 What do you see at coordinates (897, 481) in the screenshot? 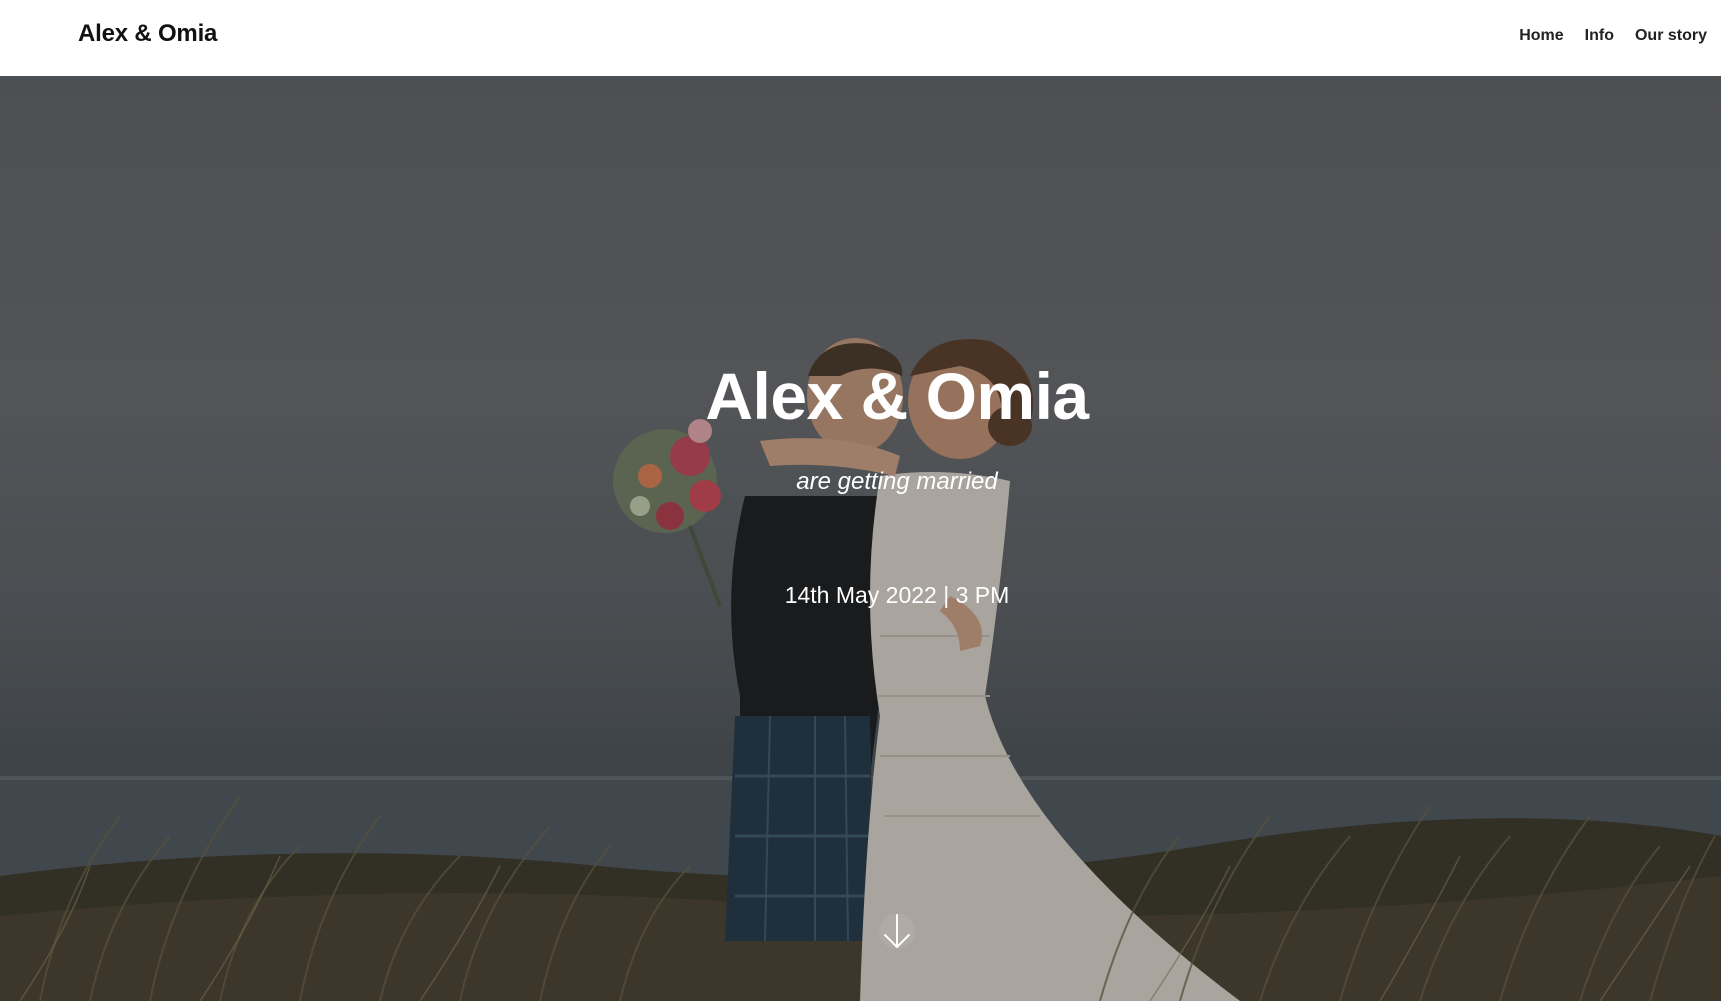
I see `hero-subtitle: are getting married` at bounding box center [897, 481].